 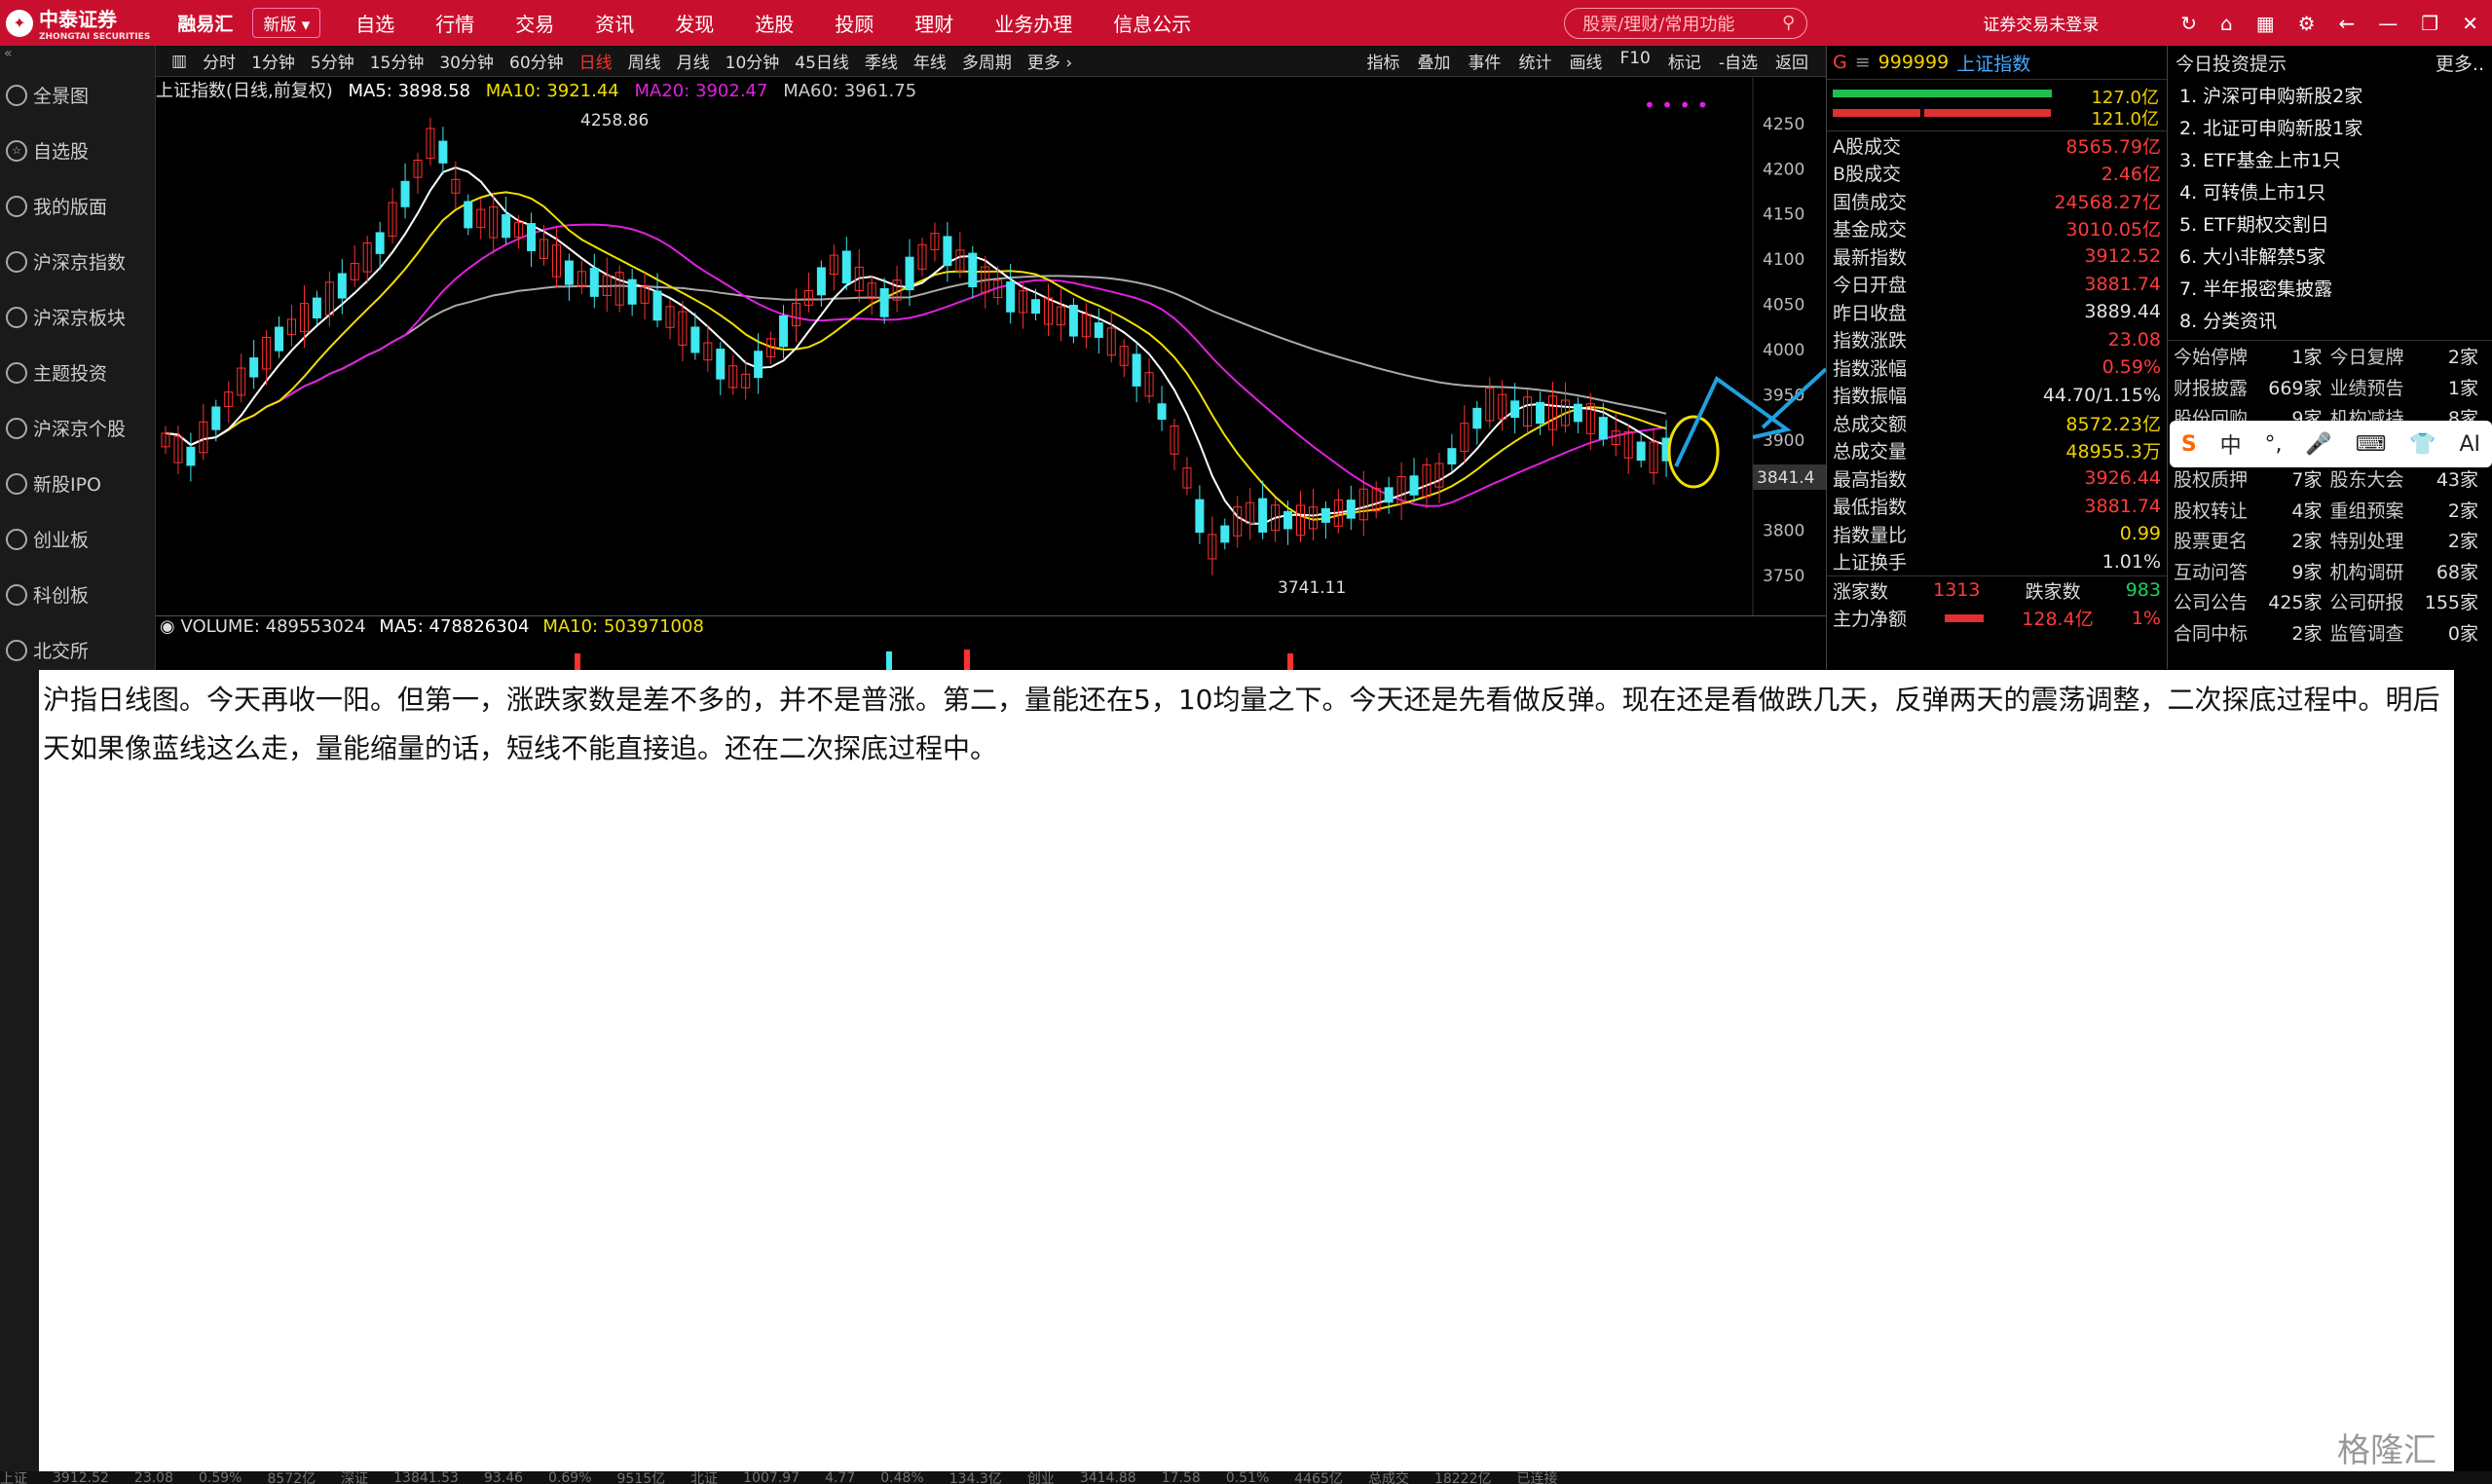 What do you see at coordinates (2469, 444) in the screenshot?
I see `ai-icon: AI` at bounding box center [2469, 444].